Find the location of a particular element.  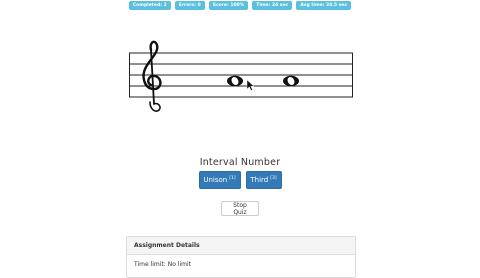

third-shortcut: [3] is located at coordinates (273, 178).